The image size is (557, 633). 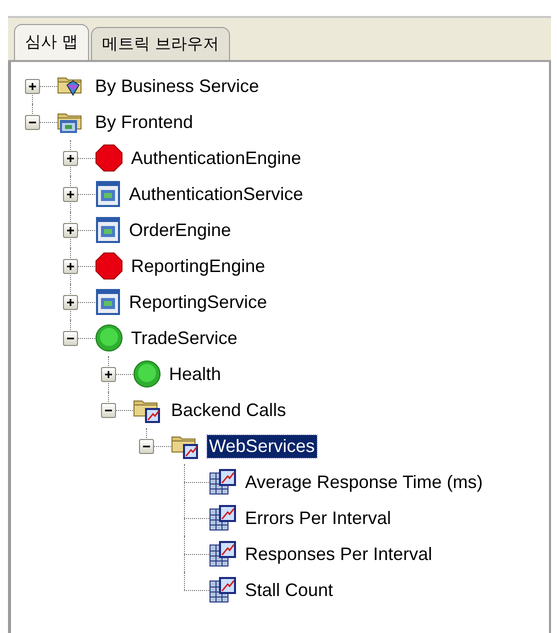 I want to click on tree-node-label: By Frontend, so click(x=144, y=122).